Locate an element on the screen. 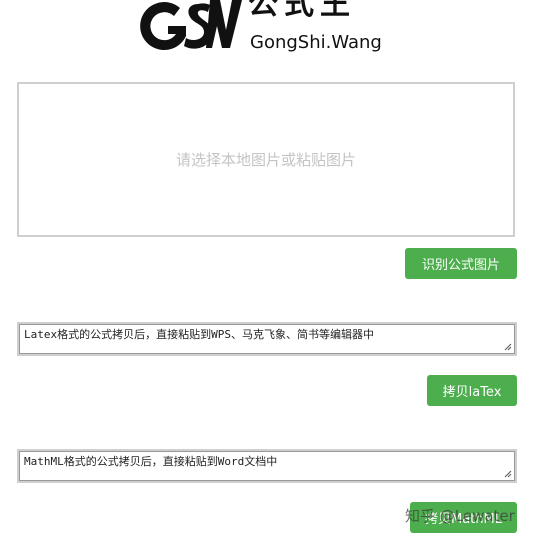 Image resolution: width=541 pixels, height=540 pixels. watermark: 知乎 @Lewater is located at coordinates (460, 516).